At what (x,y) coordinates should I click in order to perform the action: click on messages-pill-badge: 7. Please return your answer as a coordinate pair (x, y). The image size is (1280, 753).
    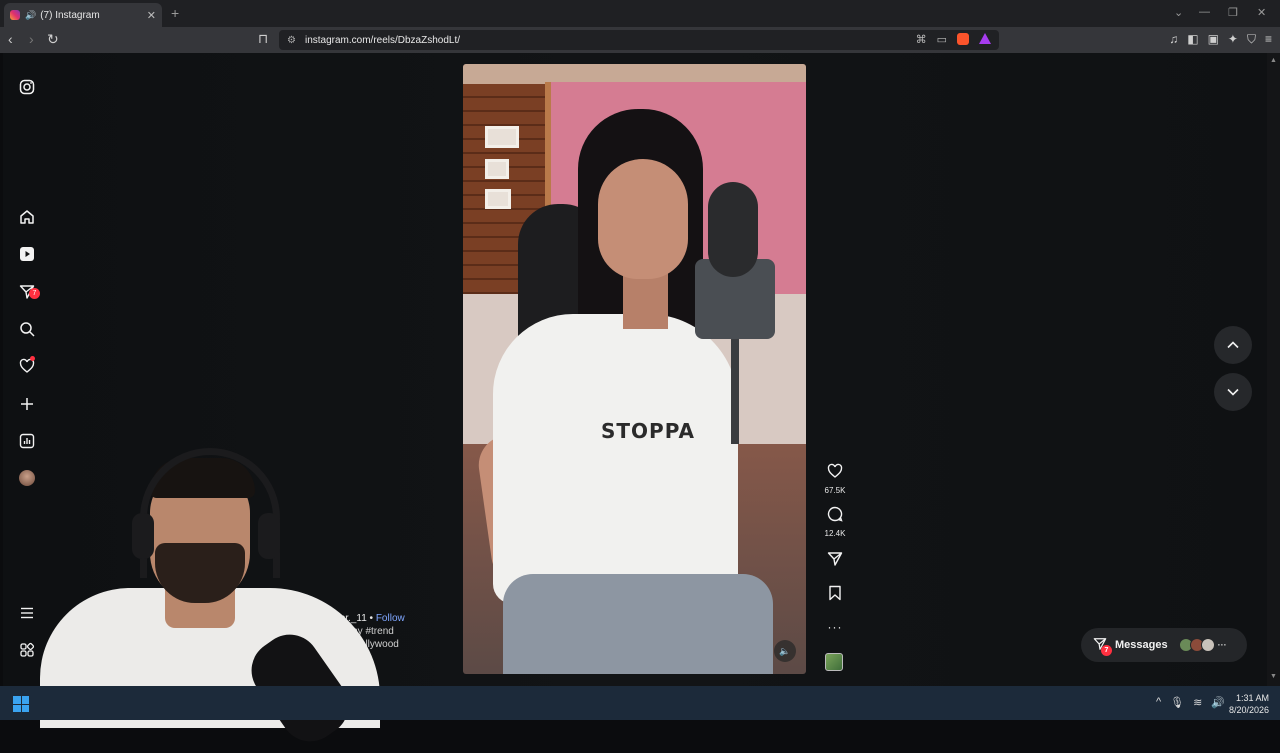
    Looking at the image, I should click on (1106, 650).